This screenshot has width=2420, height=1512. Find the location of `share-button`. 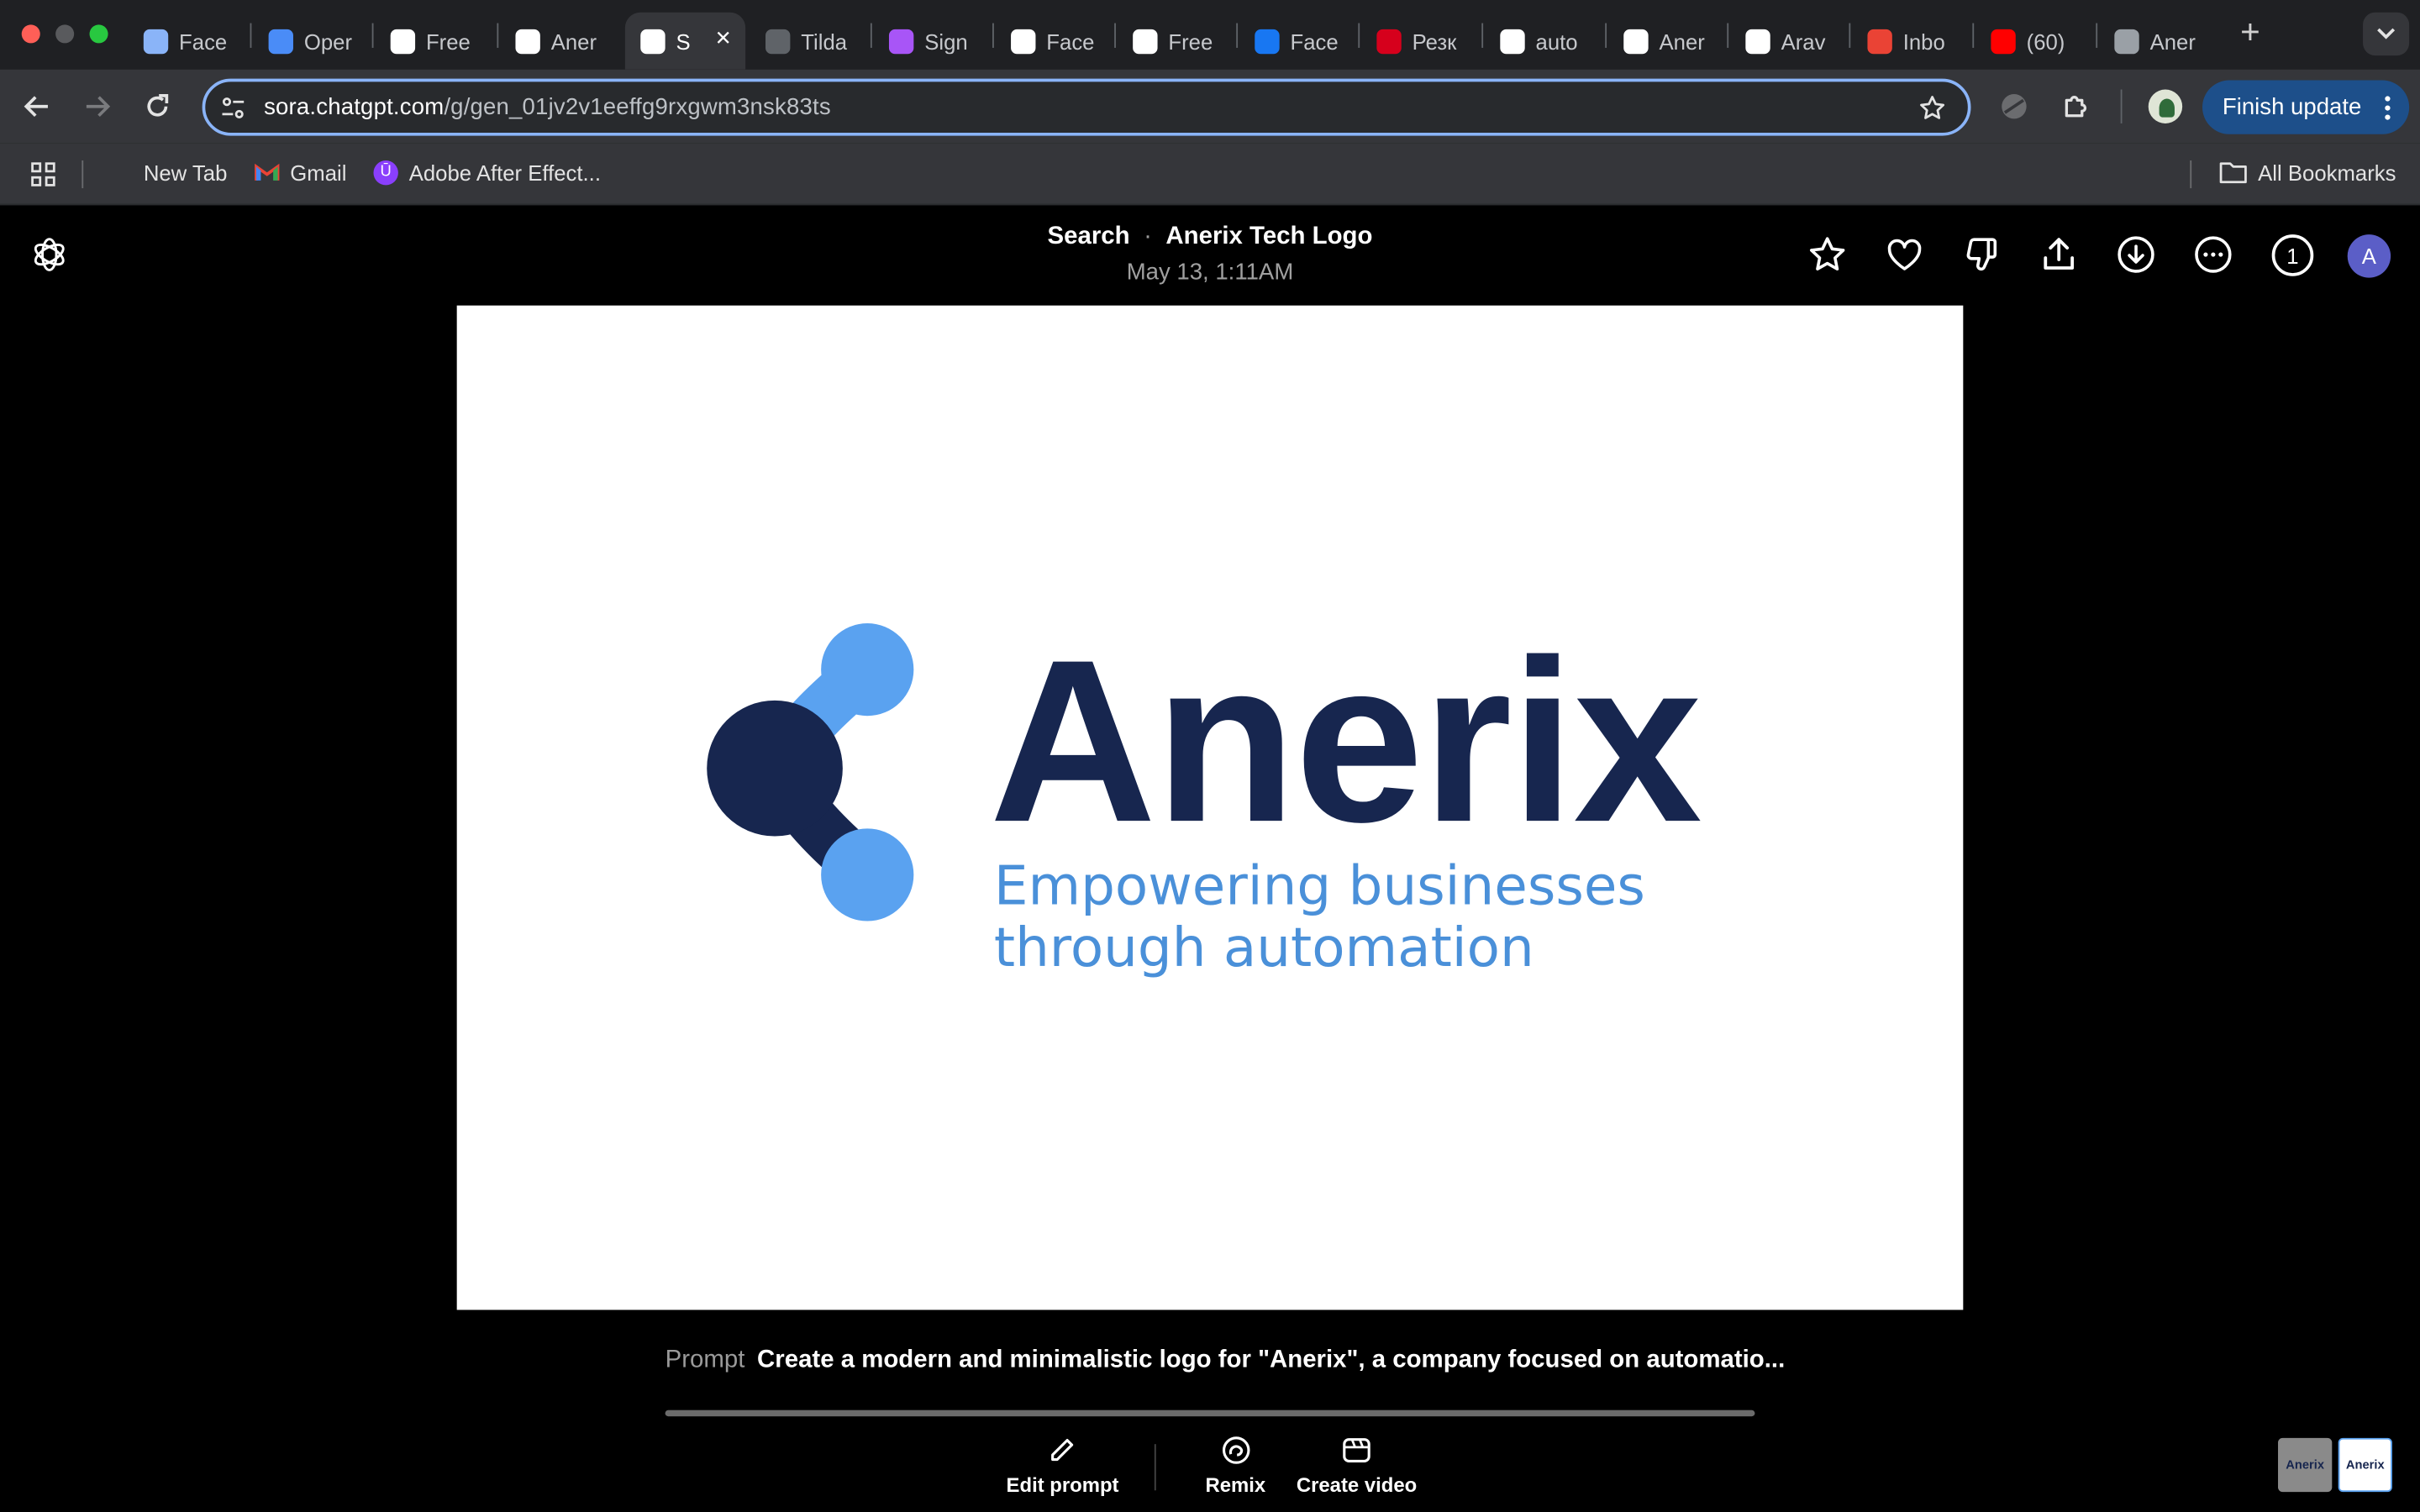

share-button is located at coordinates (2059, 254).